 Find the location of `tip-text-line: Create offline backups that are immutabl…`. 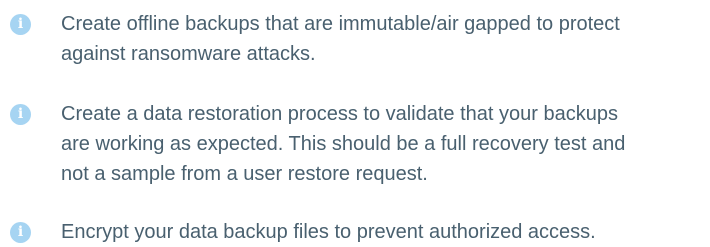

tip-text-line: Create offline backups that are immutabl… is located at coordinates (340, 24).